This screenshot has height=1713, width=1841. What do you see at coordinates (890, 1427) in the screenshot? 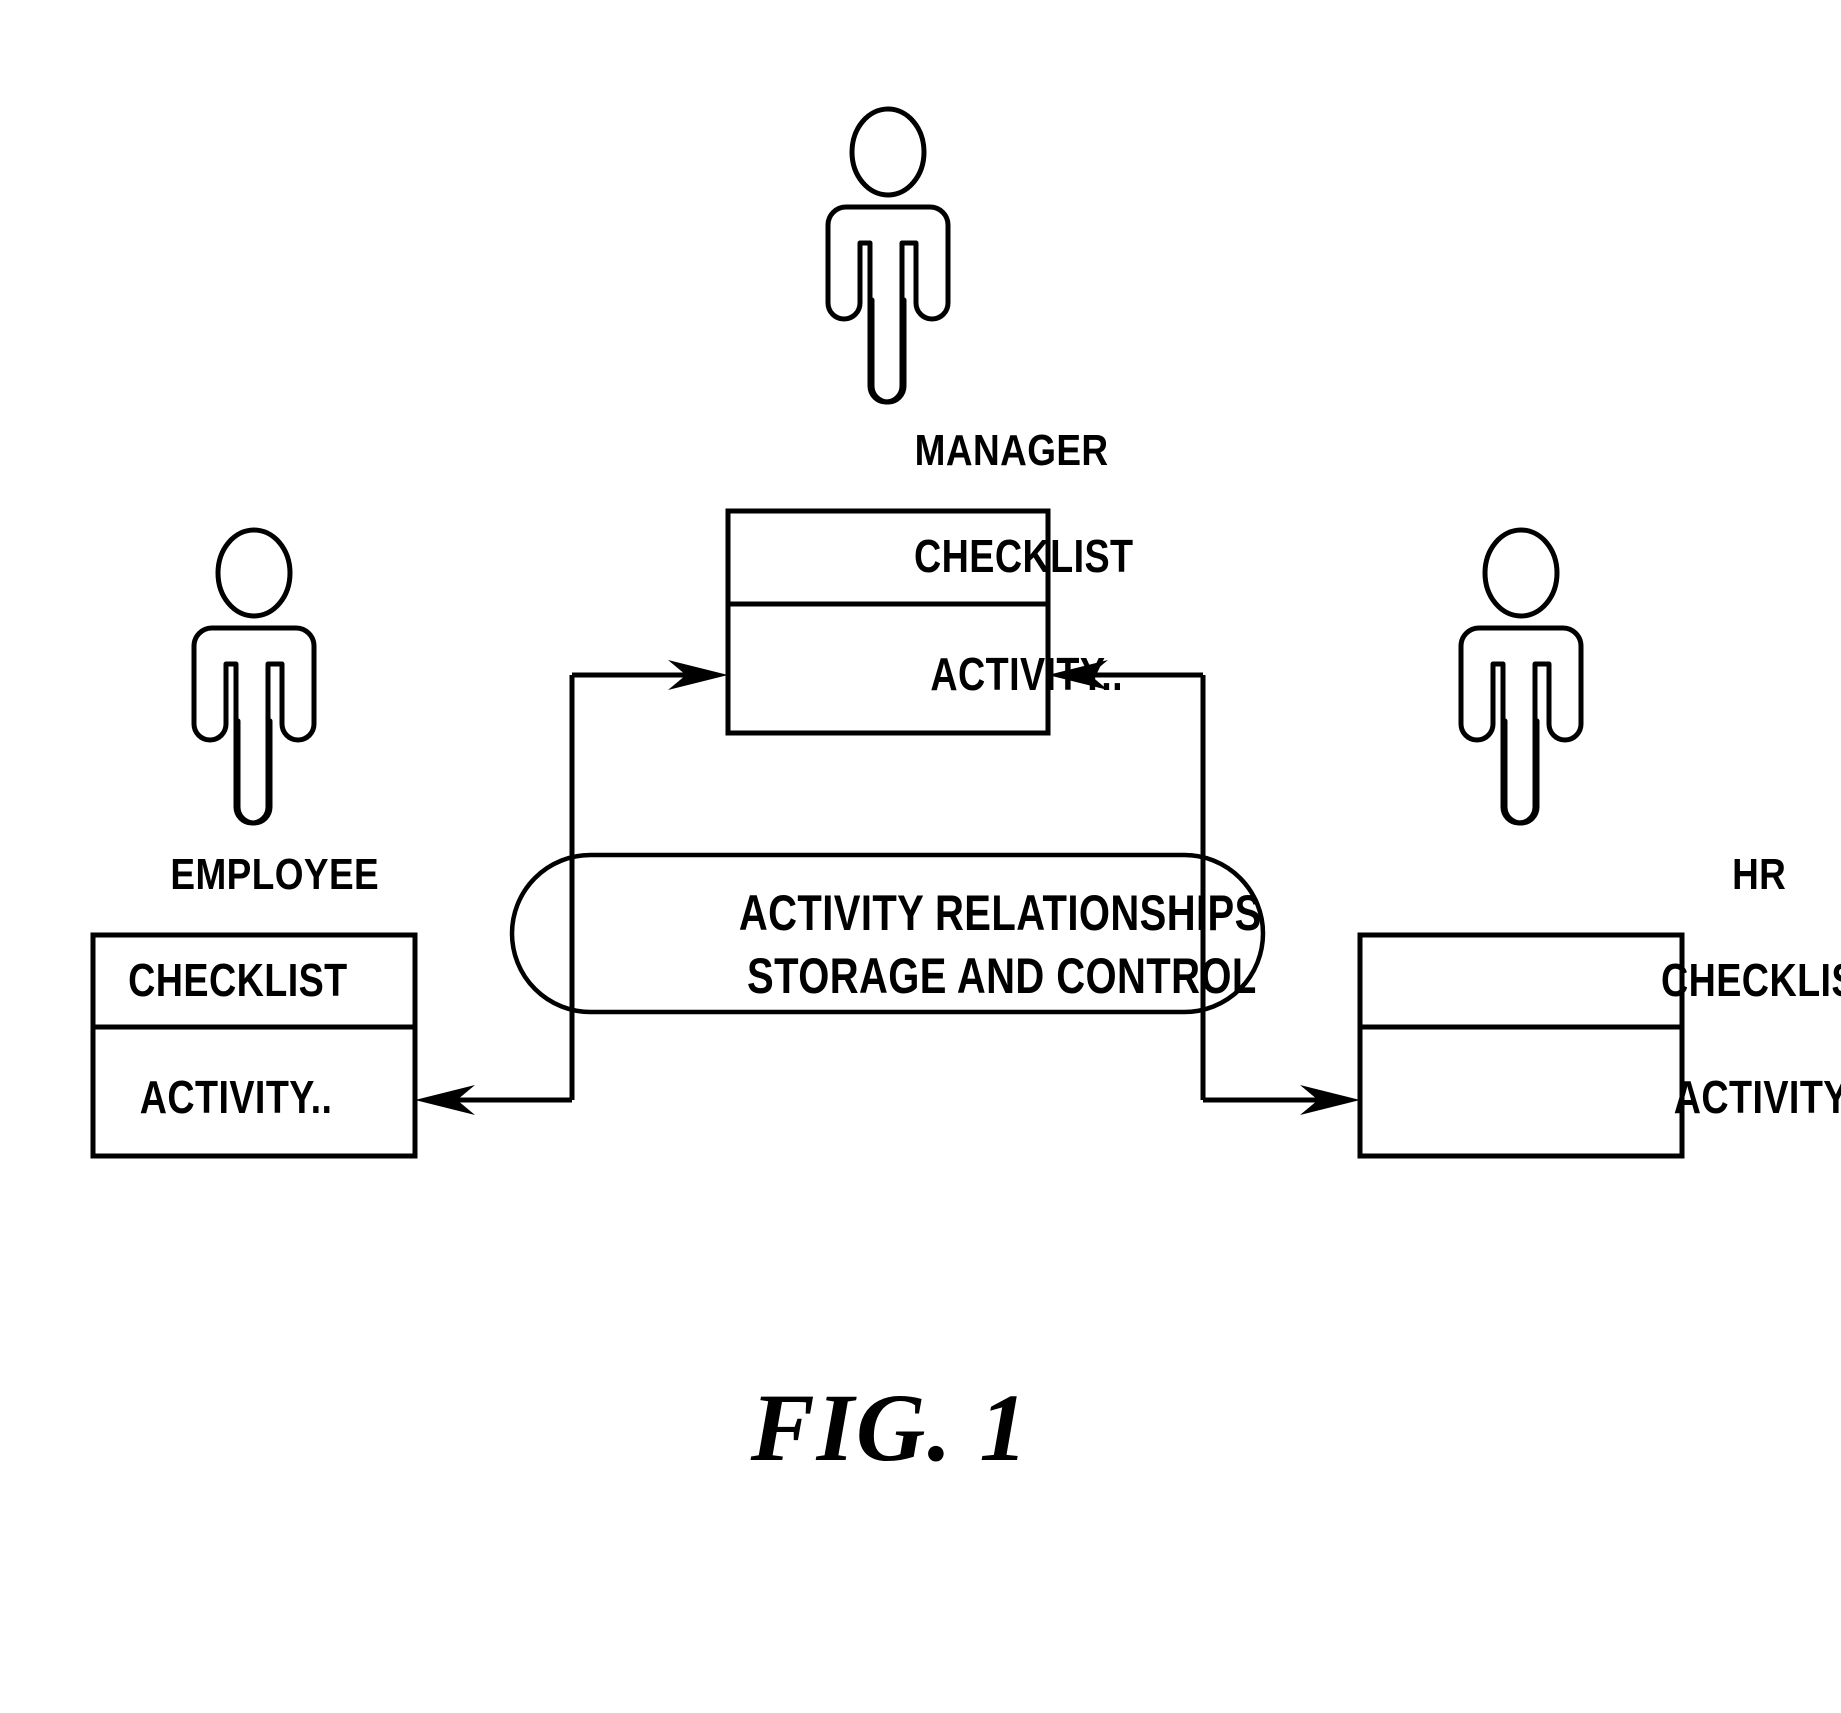
I see `figure-caption: FIG. 1` at bounding box center [890, 1427].